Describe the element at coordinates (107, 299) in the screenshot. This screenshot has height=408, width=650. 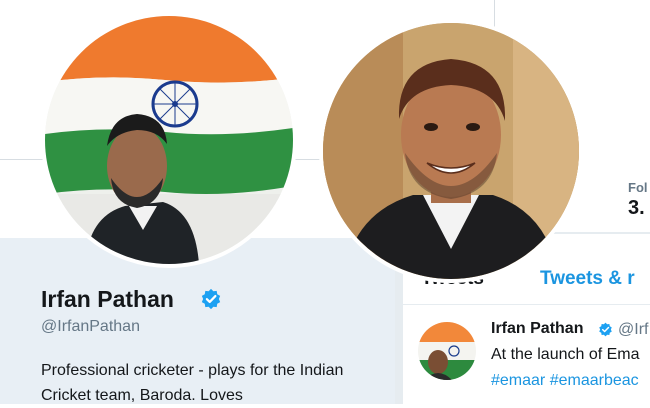
I see `profile-name: Irfan Pathan` at that location.